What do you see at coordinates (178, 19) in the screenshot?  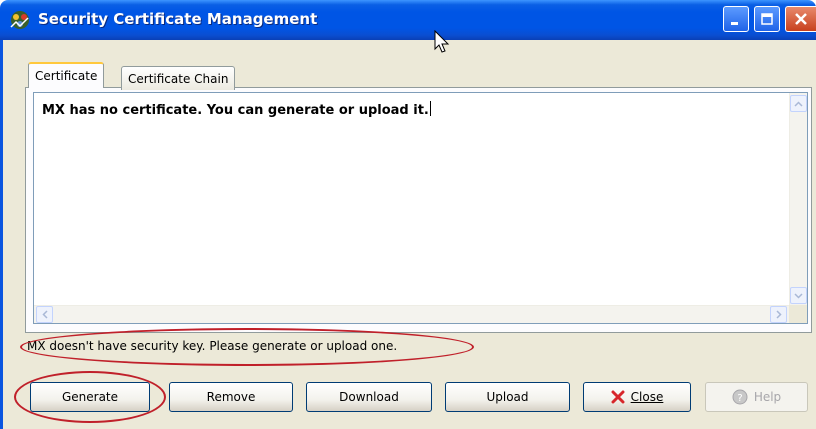 I see `window-title: Security Certificate Management` at bounding box center [178, 19].